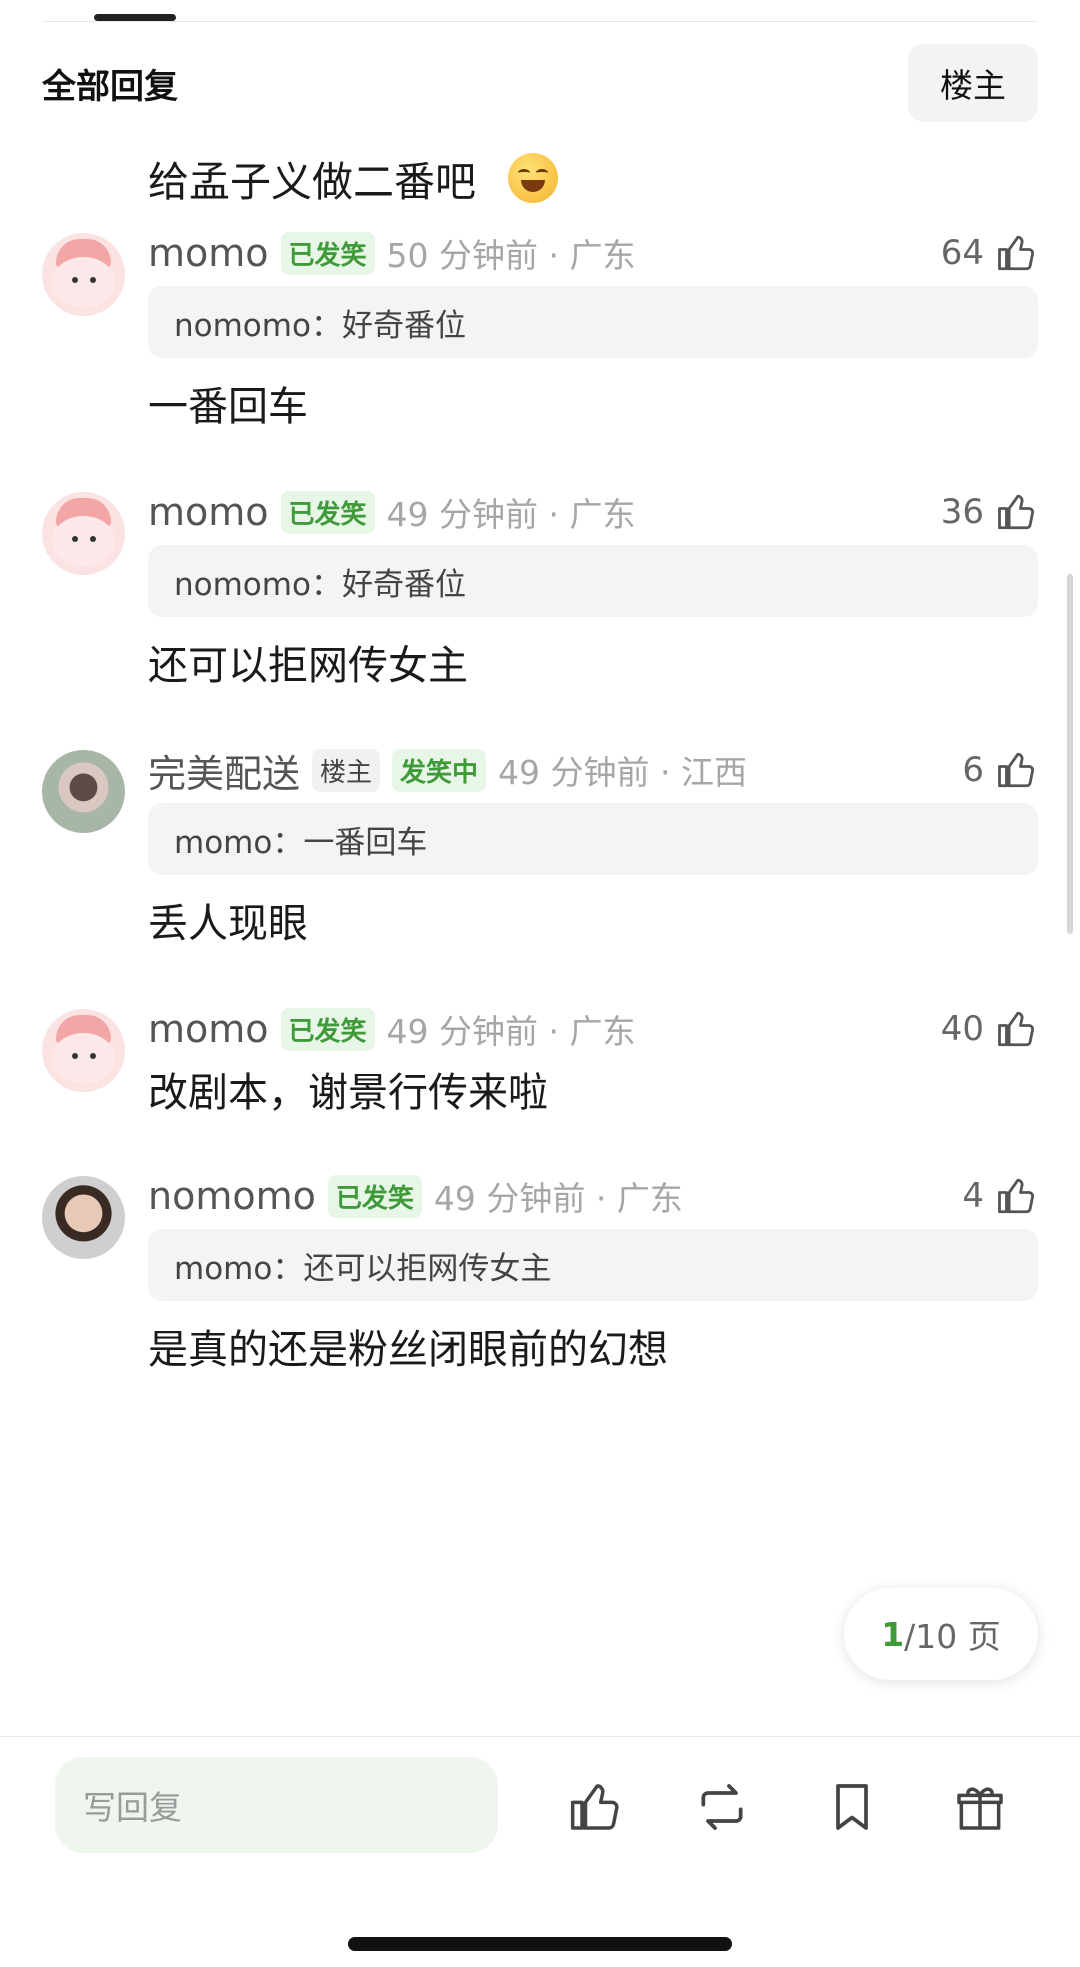 The image size is (1080, 1967). What do you see at coordinates (540, 83) in the screenshot?
I see `section-header: 全部回复 楼主` at bounding box center [540, 83].